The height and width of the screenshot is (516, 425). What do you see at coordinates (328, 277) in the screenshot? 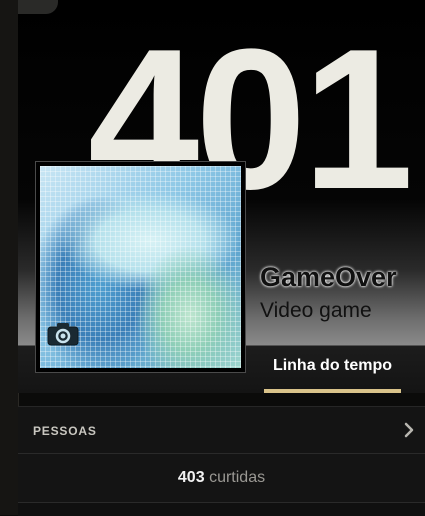
I see `page-name: GameOver` at bounding box center [328, 277].